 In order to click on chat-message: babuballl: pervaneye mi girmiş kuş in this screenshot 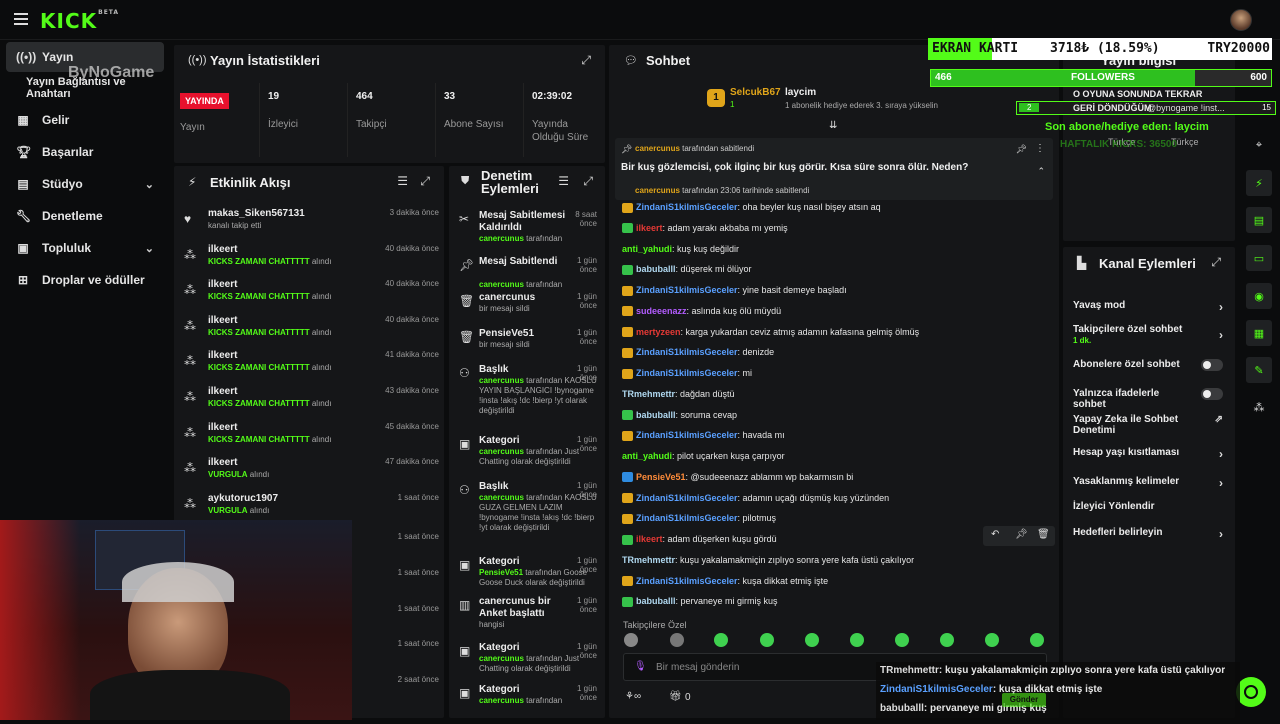, I will do `click(700, 601)`.